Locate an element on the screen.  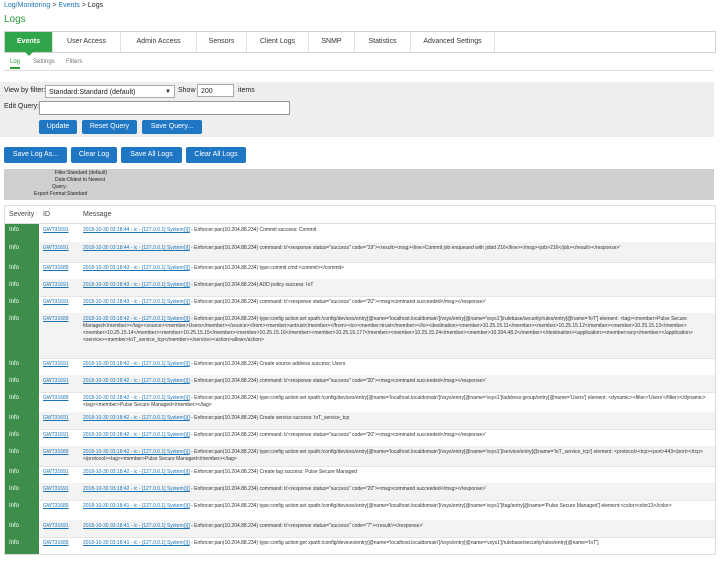
tab-admin-access: Admin Access is located at coordinates (159, 42).